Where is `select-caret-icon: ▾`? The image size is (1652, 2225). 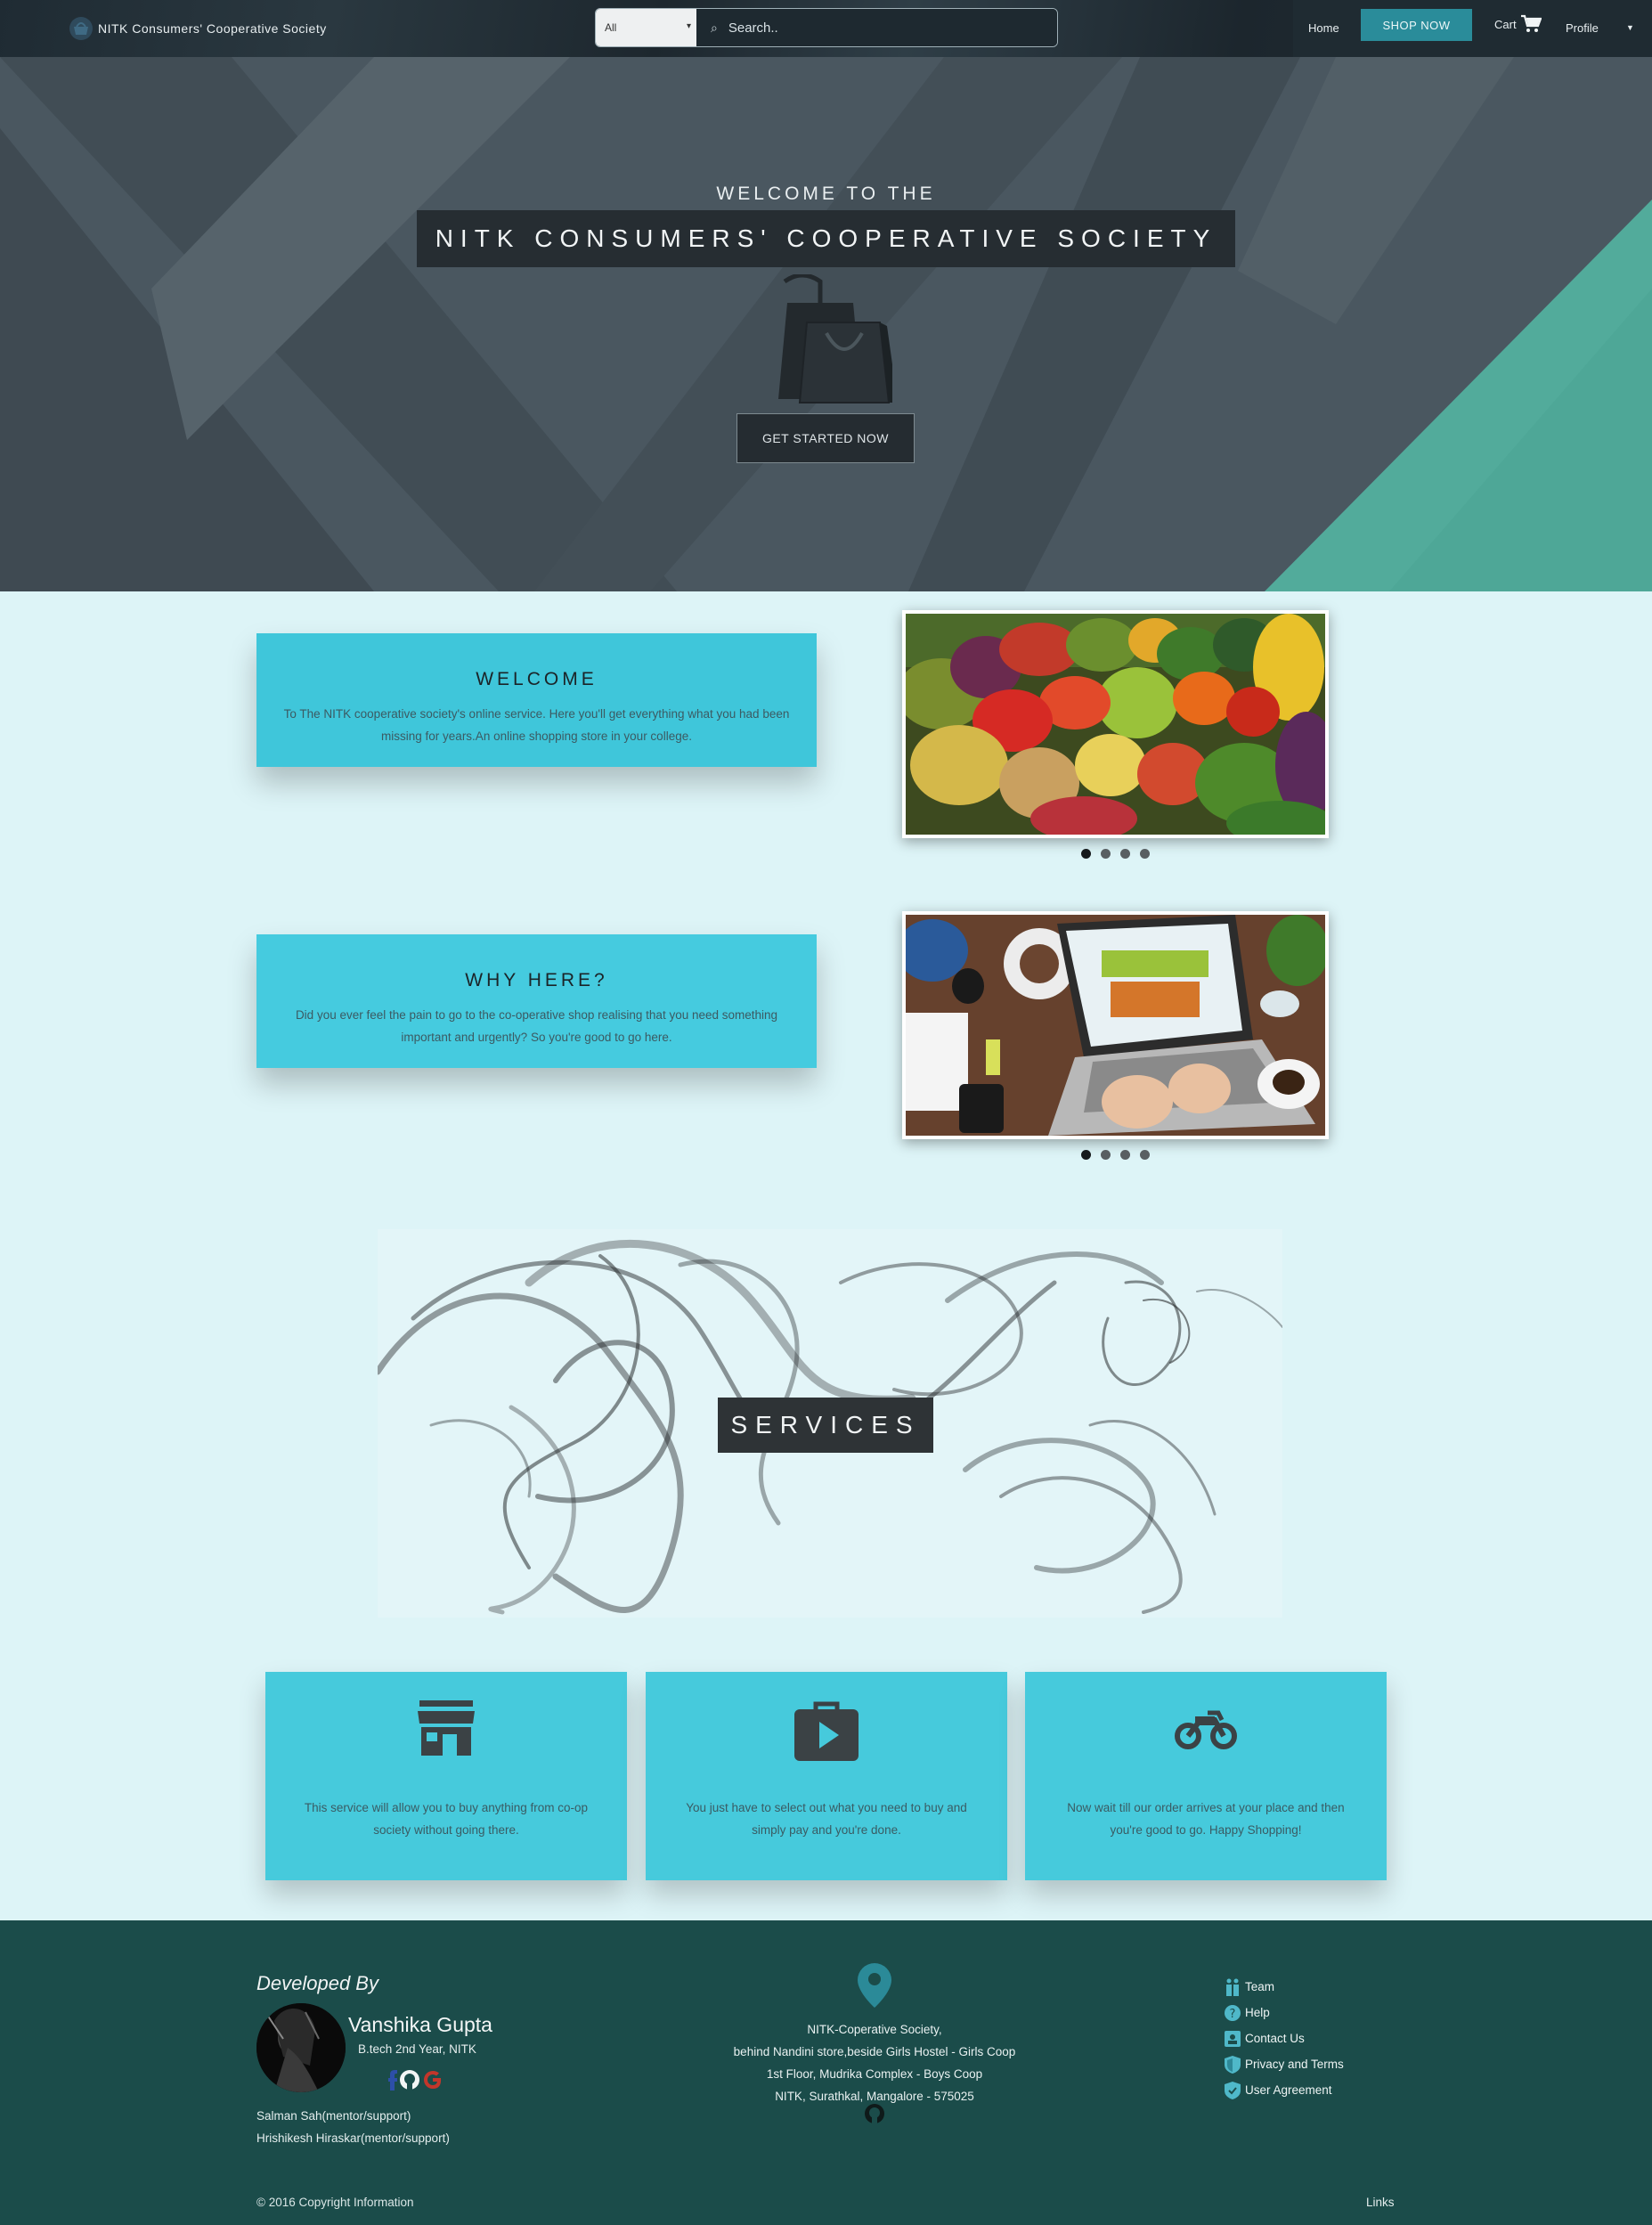
select-caret-icon: ▾ is located at coordinates (688, 26).